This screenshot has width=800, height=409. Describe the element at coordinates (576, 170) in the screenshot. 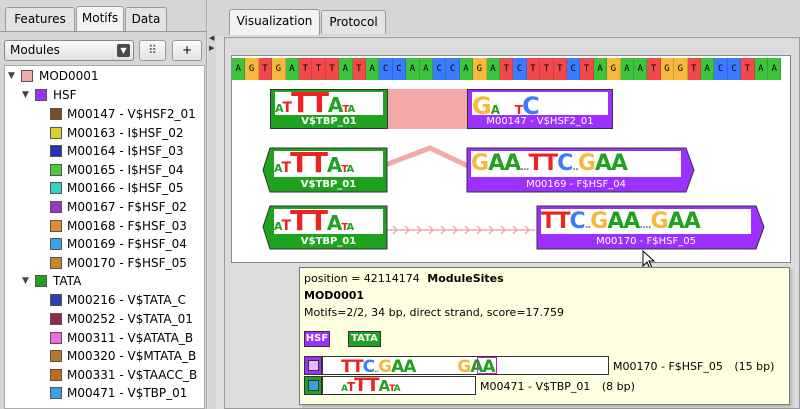

I see `site-hsf4-row2: GAA...TTC..GAA M00169 - F$HSF_04` at that location.